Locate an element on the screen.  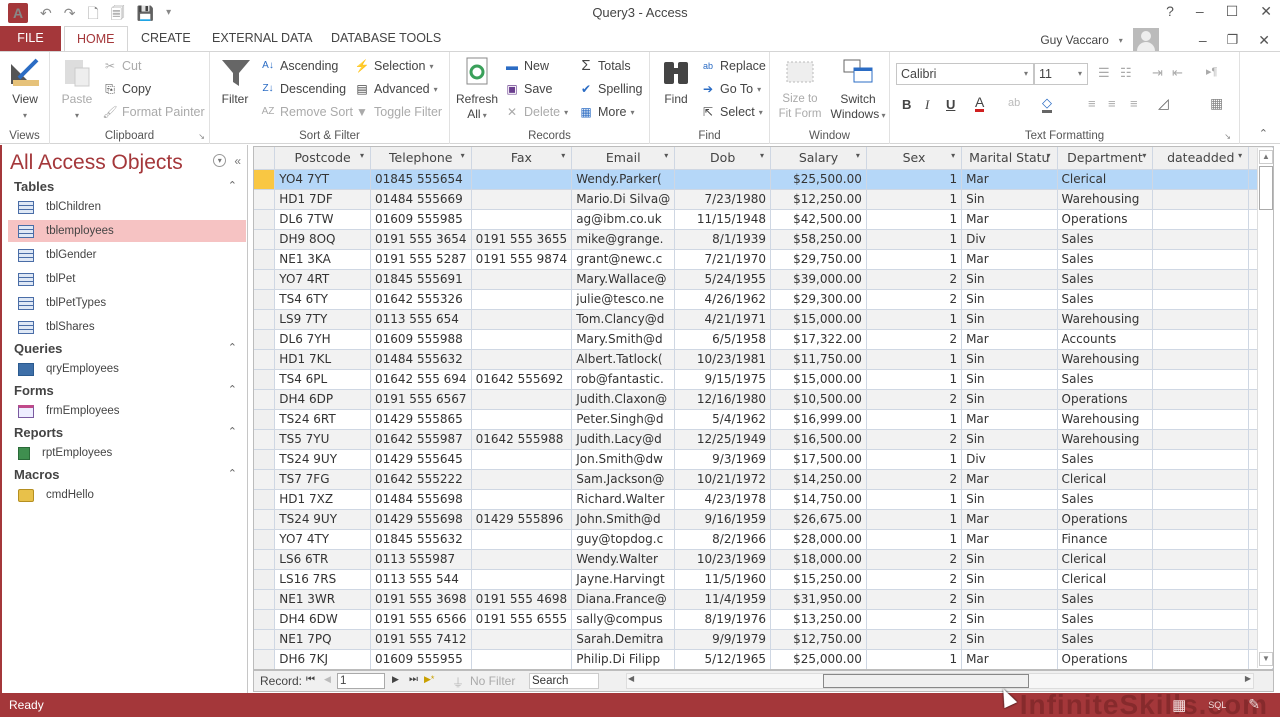
nav-item-tblpet: tblPet is located at coordinates (127, 279).